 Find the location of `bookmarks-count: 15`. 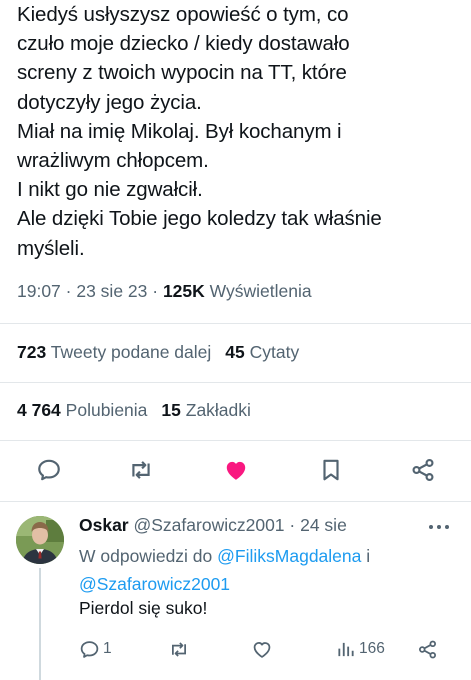

bookmarks-count: 15 is located at coordinates (171, 410).